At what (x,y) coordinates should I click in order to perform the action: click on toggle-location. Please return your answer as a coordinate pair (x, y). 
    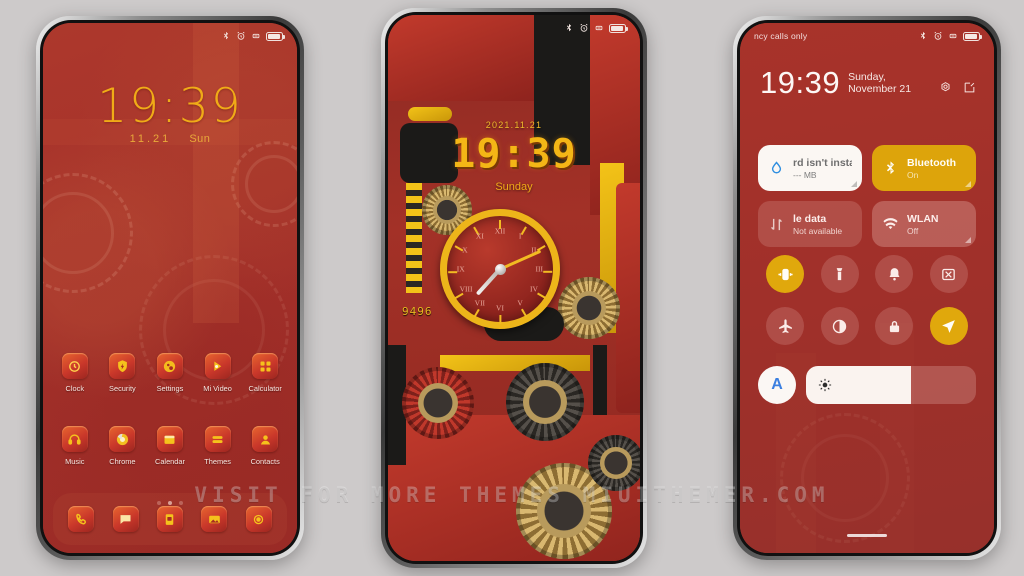
    Looking at the image, I should click on (948, 326).